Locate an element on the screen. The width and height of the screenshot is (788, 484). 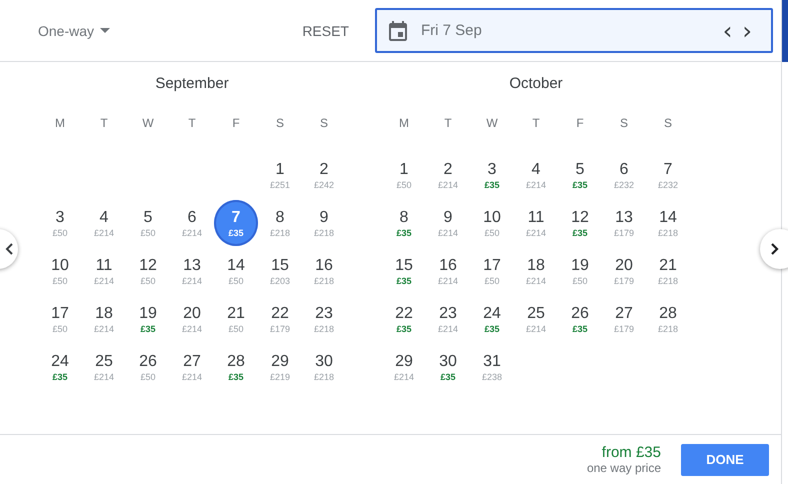
calendar-day: 3 £50 is located at coordinates (60, 223).